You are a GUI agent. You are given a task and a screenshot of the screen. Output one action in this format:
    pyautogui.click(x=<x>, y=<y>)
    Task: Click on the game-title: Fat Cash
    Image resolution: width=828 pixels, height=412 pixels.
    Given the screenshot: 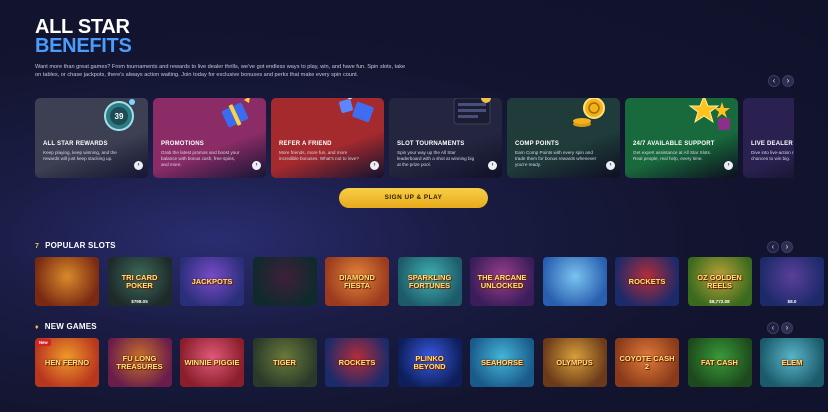 What is the action you would take?
    pyautogui.click(x=719, y=362)
    